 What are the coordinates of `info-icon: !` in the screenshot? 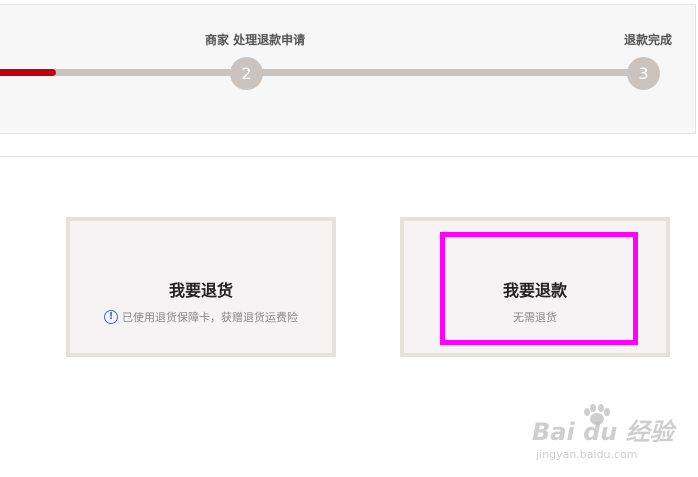 It's located at (111, 317).